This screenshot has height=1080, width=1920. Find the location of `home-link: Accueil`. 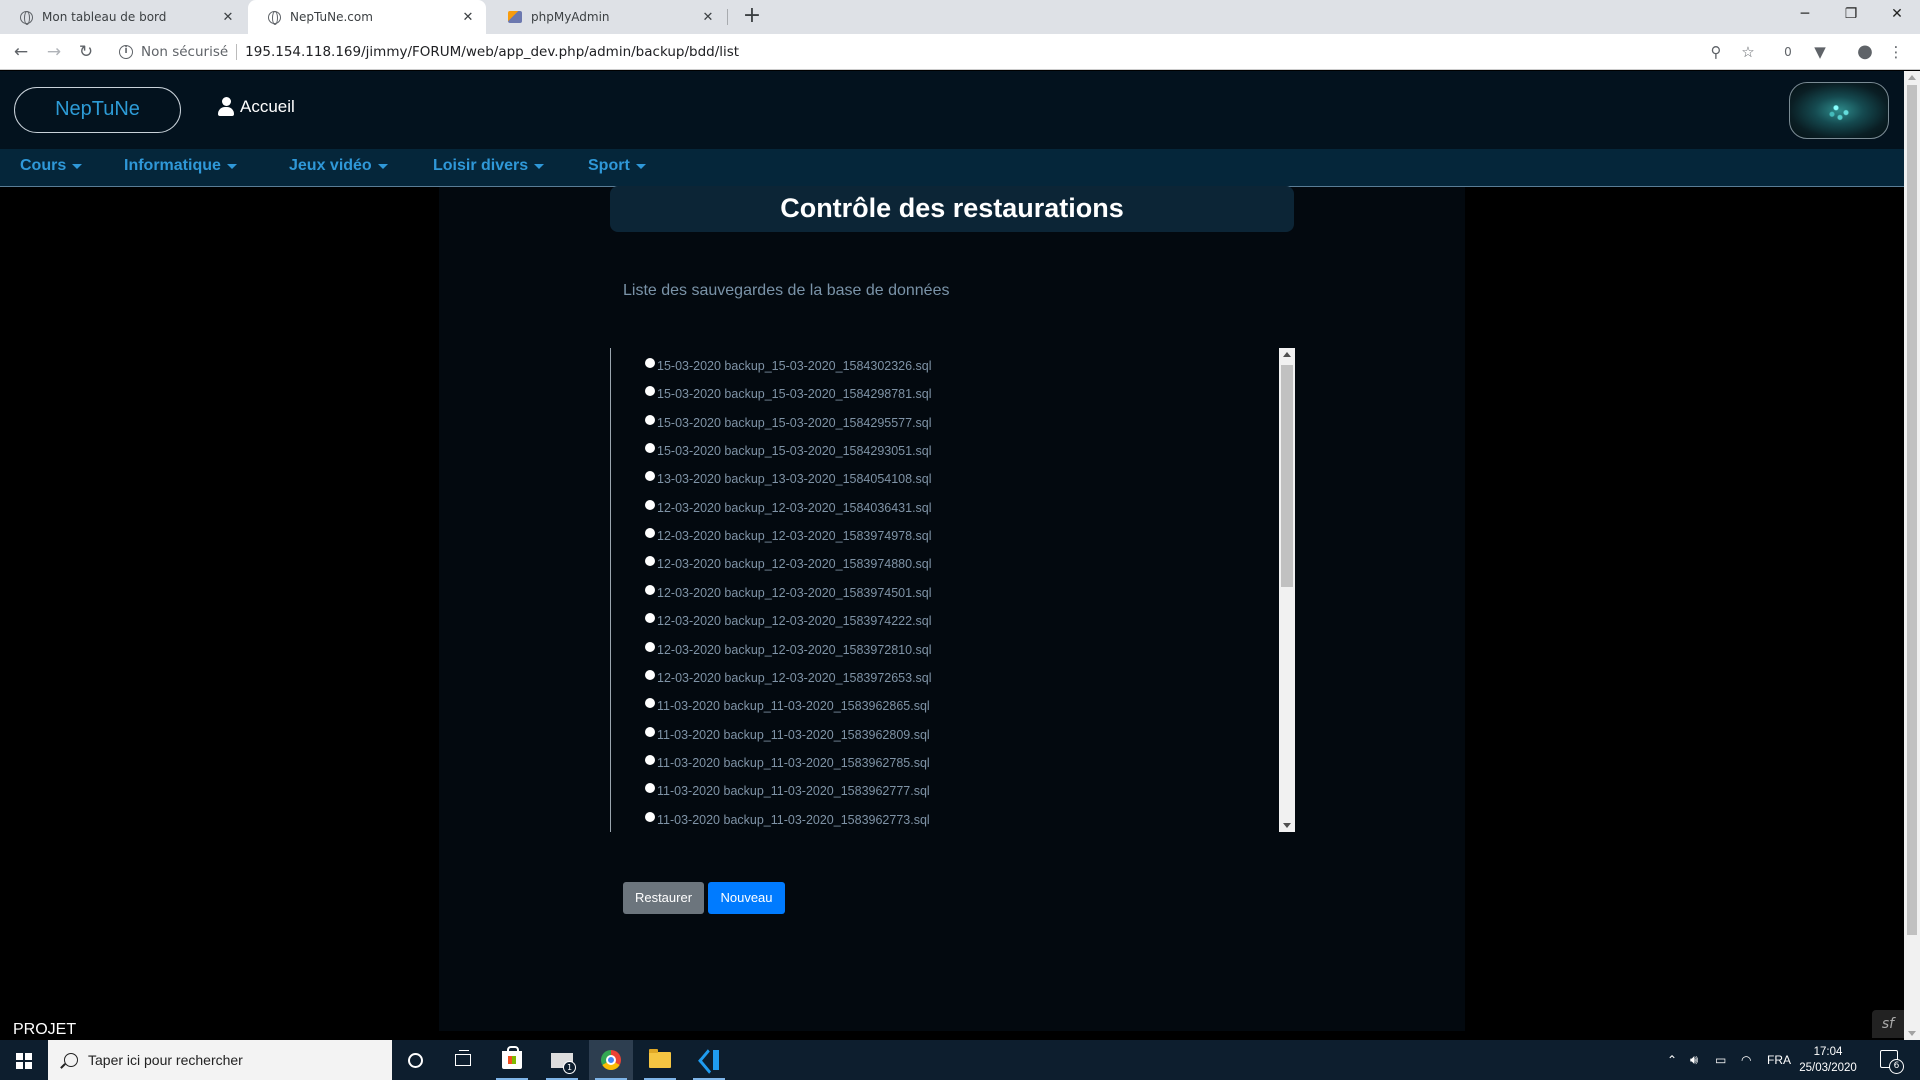

home-link: Accueil is located at coordinates (256, 107).